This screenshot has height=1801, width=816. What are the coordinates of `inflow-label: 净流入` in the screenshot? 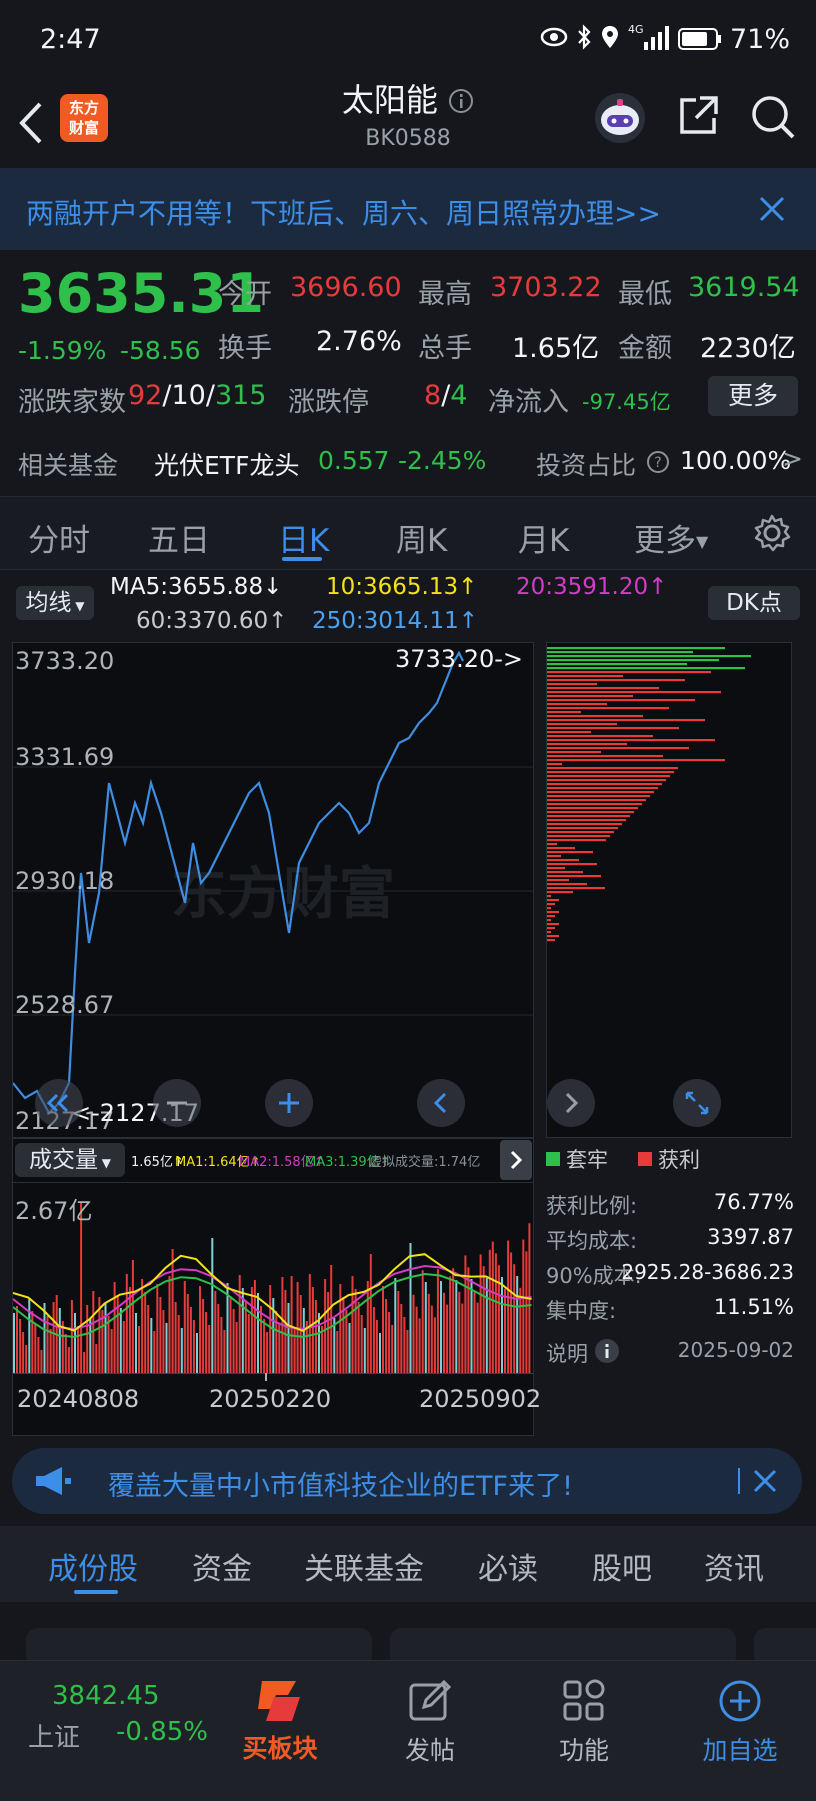 It's located at (528, 402).